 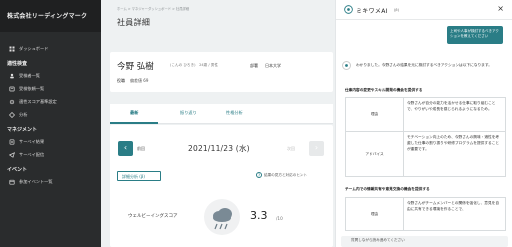 What do you see at coordinates (259, 215) in the screenshot?
I see `wellbeing-score: 3.3` at bounding box center [259, 215].